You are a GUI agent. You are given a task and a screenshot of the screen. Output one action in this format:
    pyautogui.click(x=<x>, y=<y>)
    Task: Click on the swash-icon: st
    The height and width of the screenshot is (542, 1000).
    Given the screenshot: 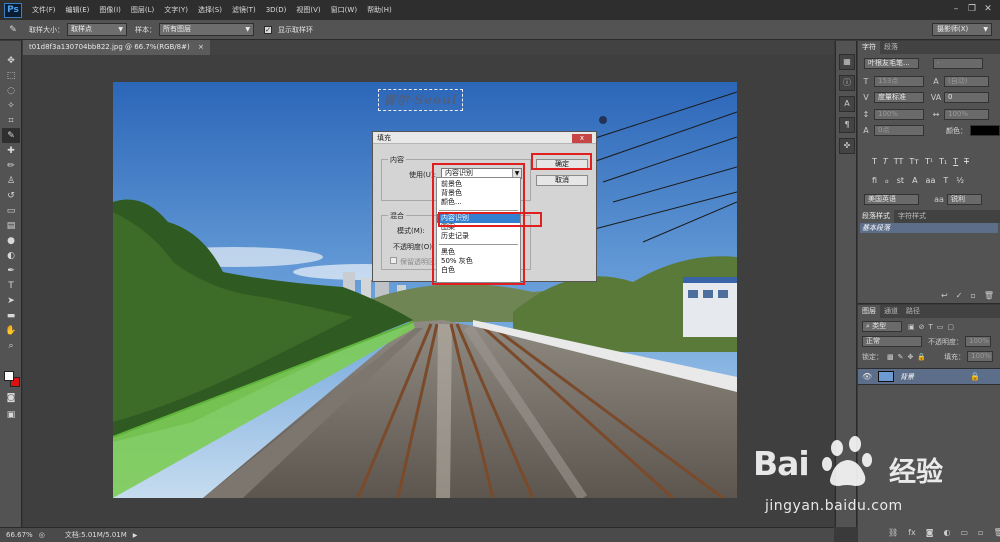 What is the action you would take?
    pyautogui.click(x=900, y=180)
    